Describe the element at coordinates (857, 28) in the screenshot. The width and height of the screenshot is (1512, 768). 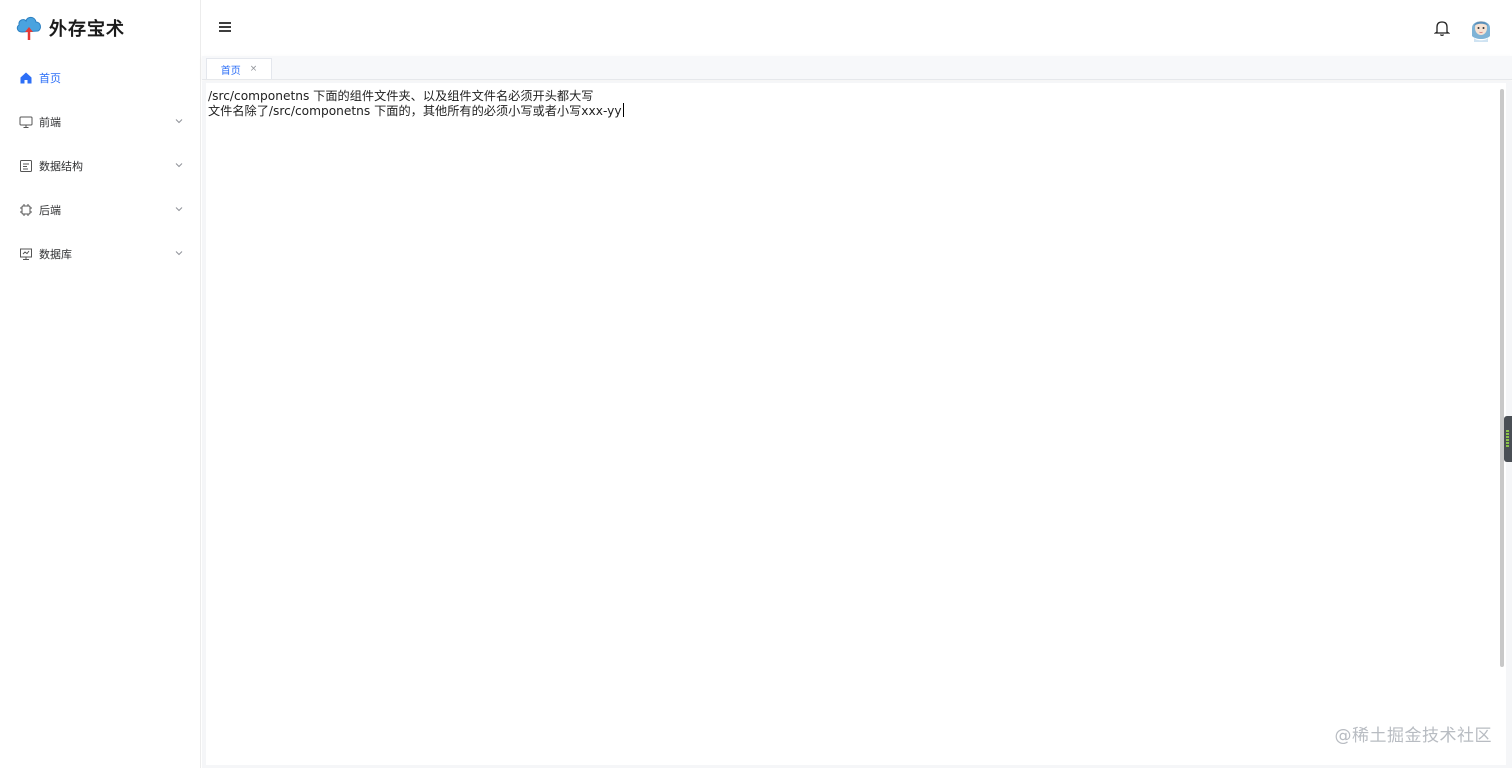
I see `top-header` at that location.